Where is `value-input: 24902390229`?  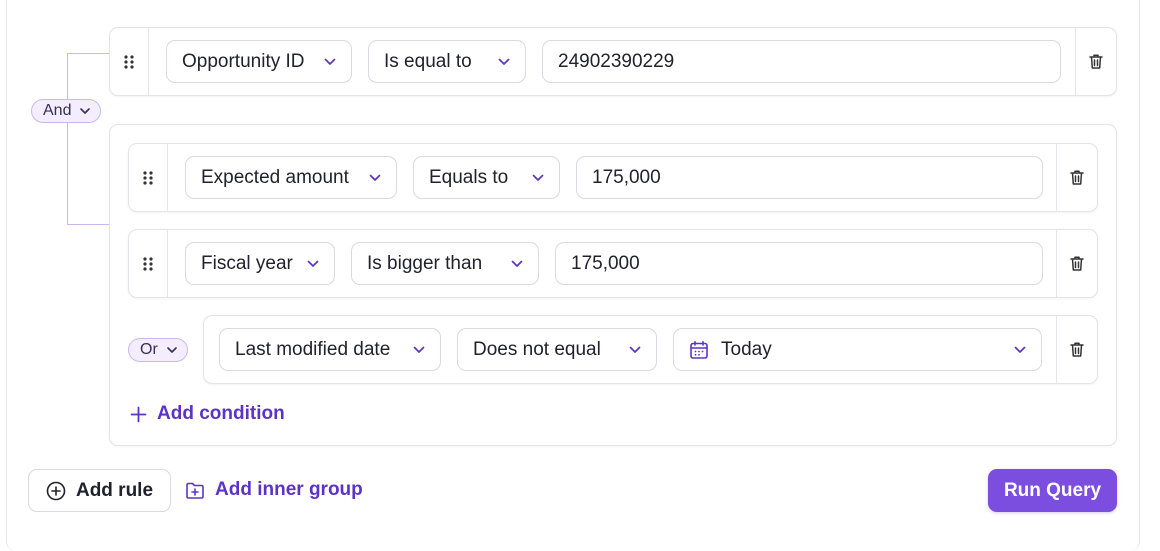
value-input: 24902390229 is located at coordinates (801, 61).